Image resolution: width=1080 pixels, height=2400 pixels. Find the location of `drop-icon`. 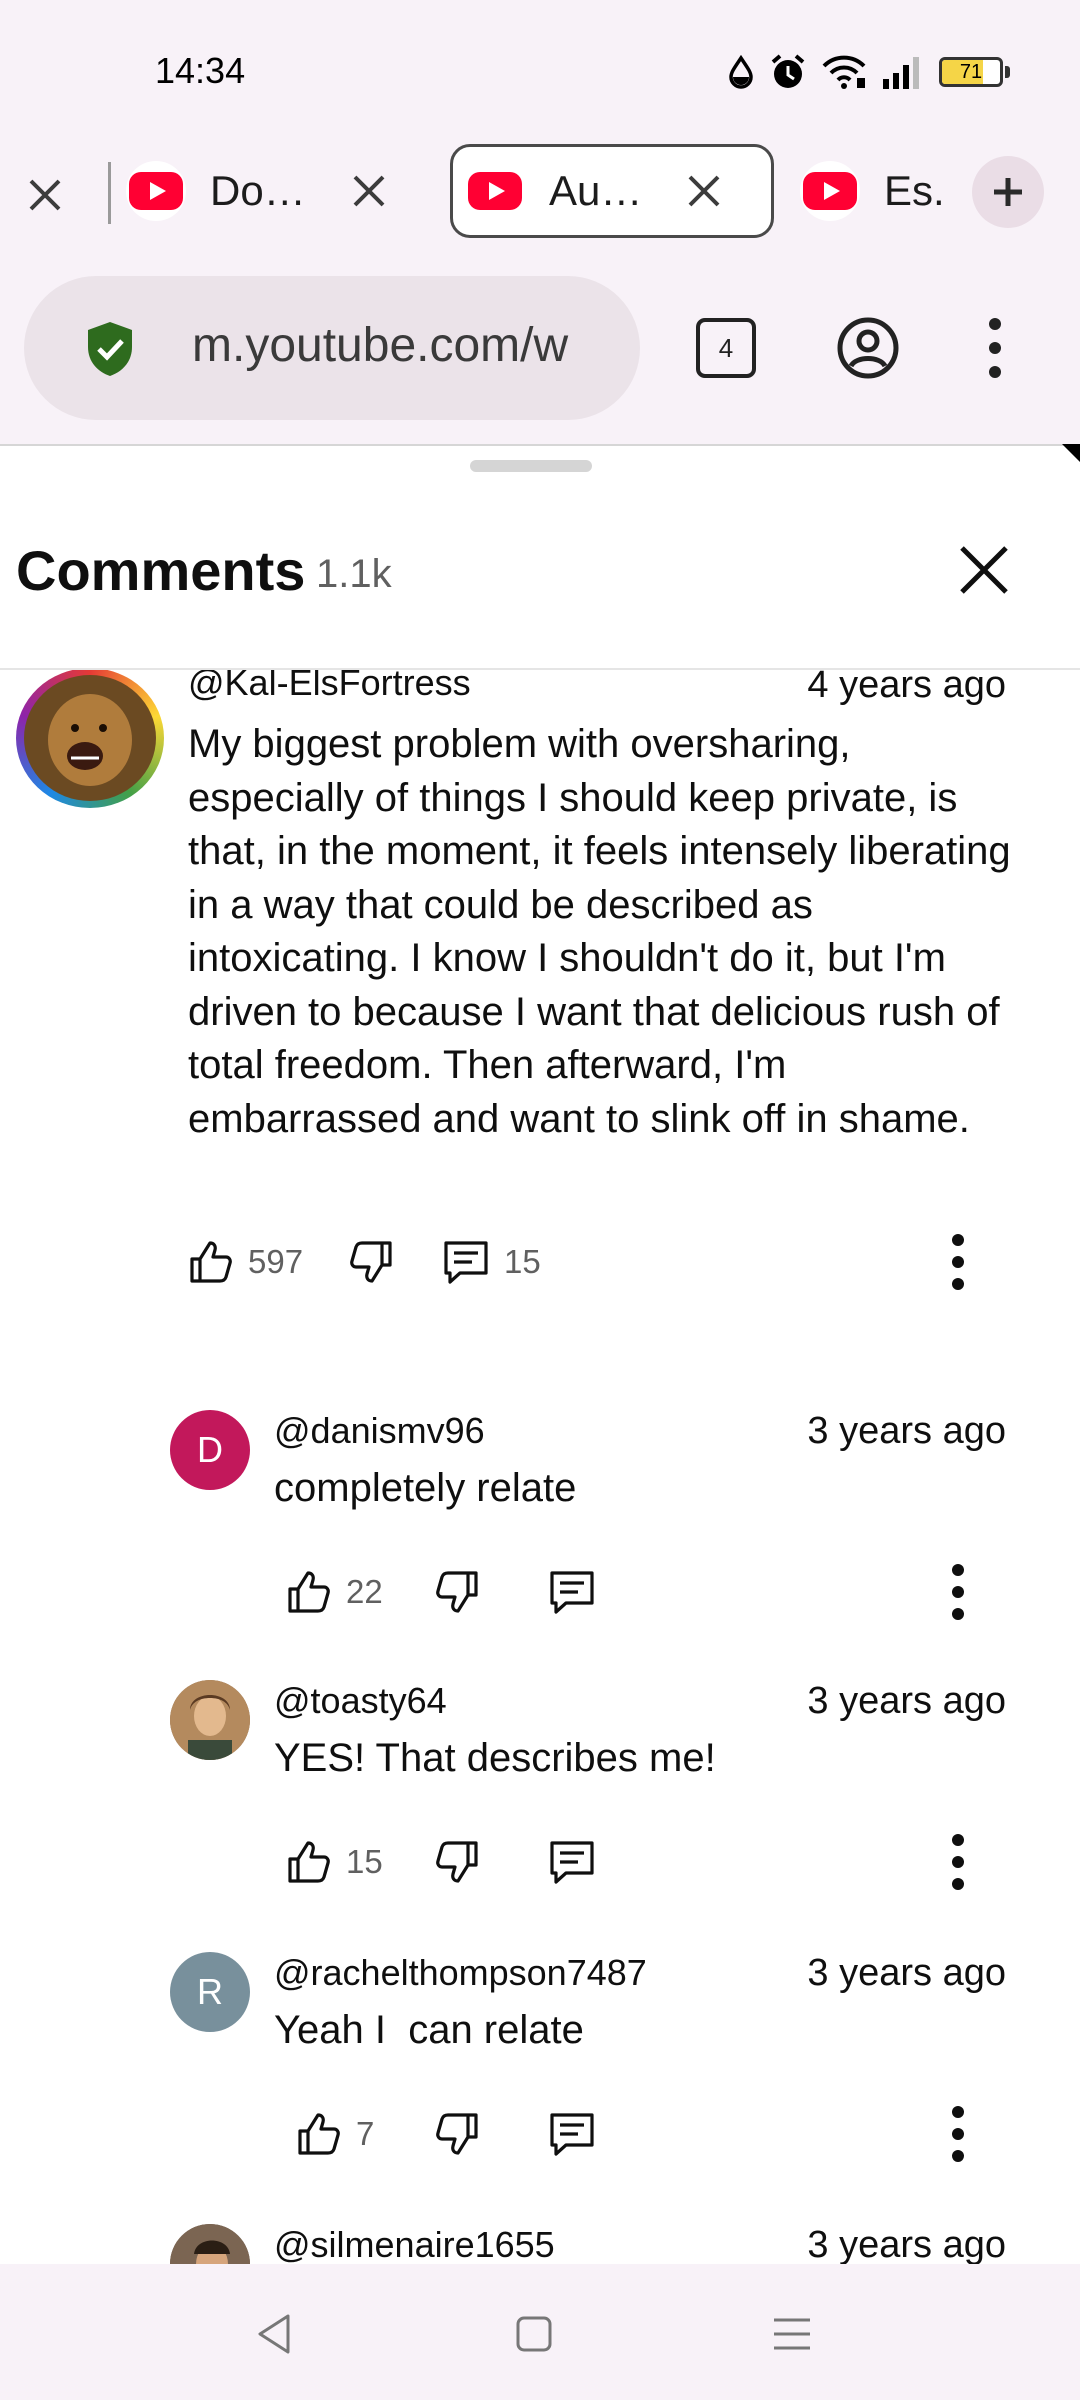

drop-icon is located at coordinates (741, 72).